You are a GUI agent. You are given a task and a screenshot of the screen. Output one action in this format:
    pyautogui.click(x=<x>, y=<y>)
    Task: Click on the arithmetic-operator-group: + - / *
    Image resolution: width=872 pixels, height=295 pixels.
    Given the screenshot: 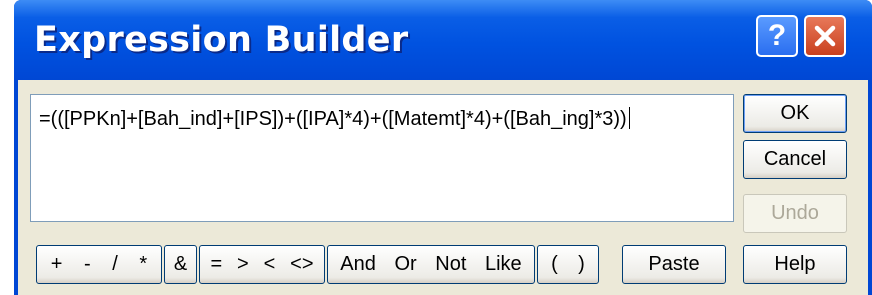 What is the action you would take?
    pyautogui.click(x=99, y=264)
    